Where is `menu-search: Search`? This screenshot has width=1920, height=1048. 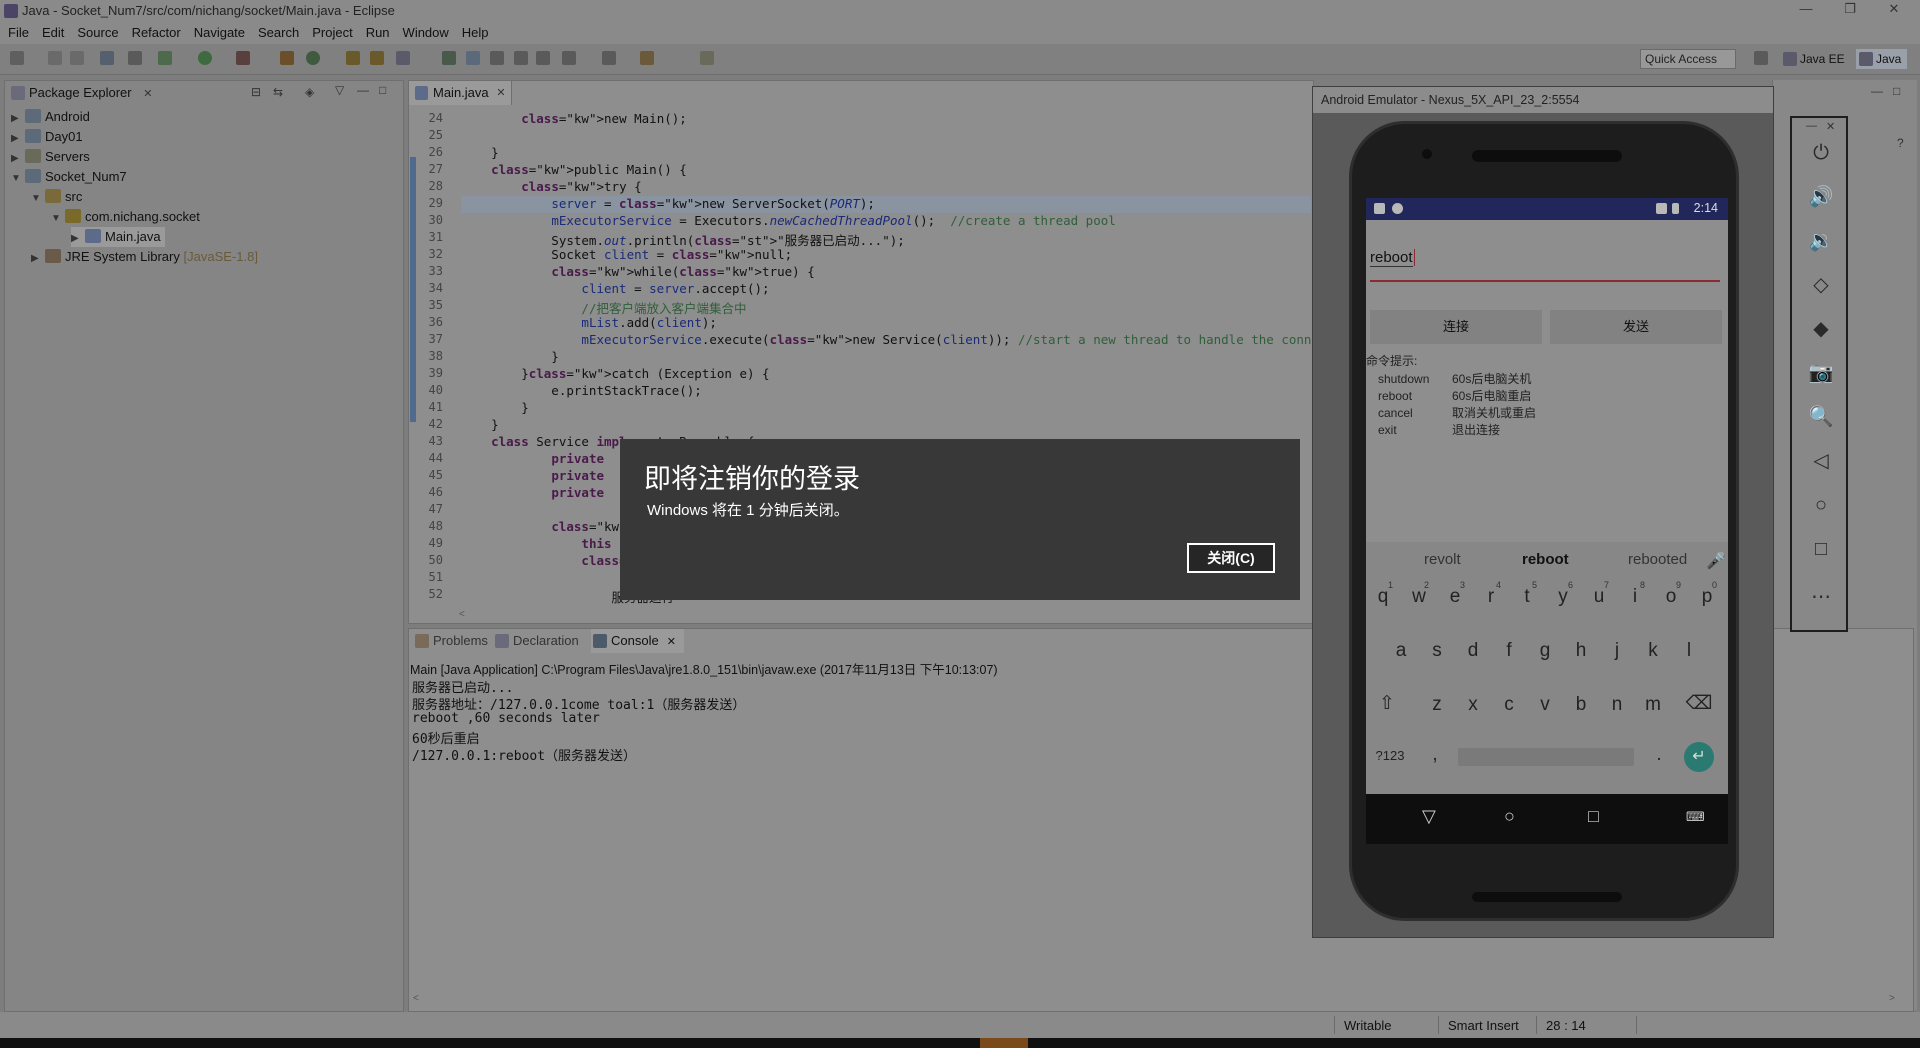
menu-search: Search is located at coordinates (278, 33).